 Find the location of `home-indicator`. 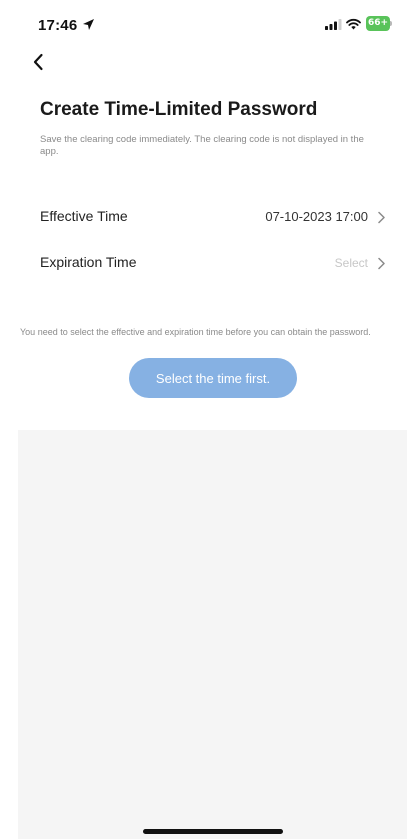

home-indicator is located at coordinates (213, 831).